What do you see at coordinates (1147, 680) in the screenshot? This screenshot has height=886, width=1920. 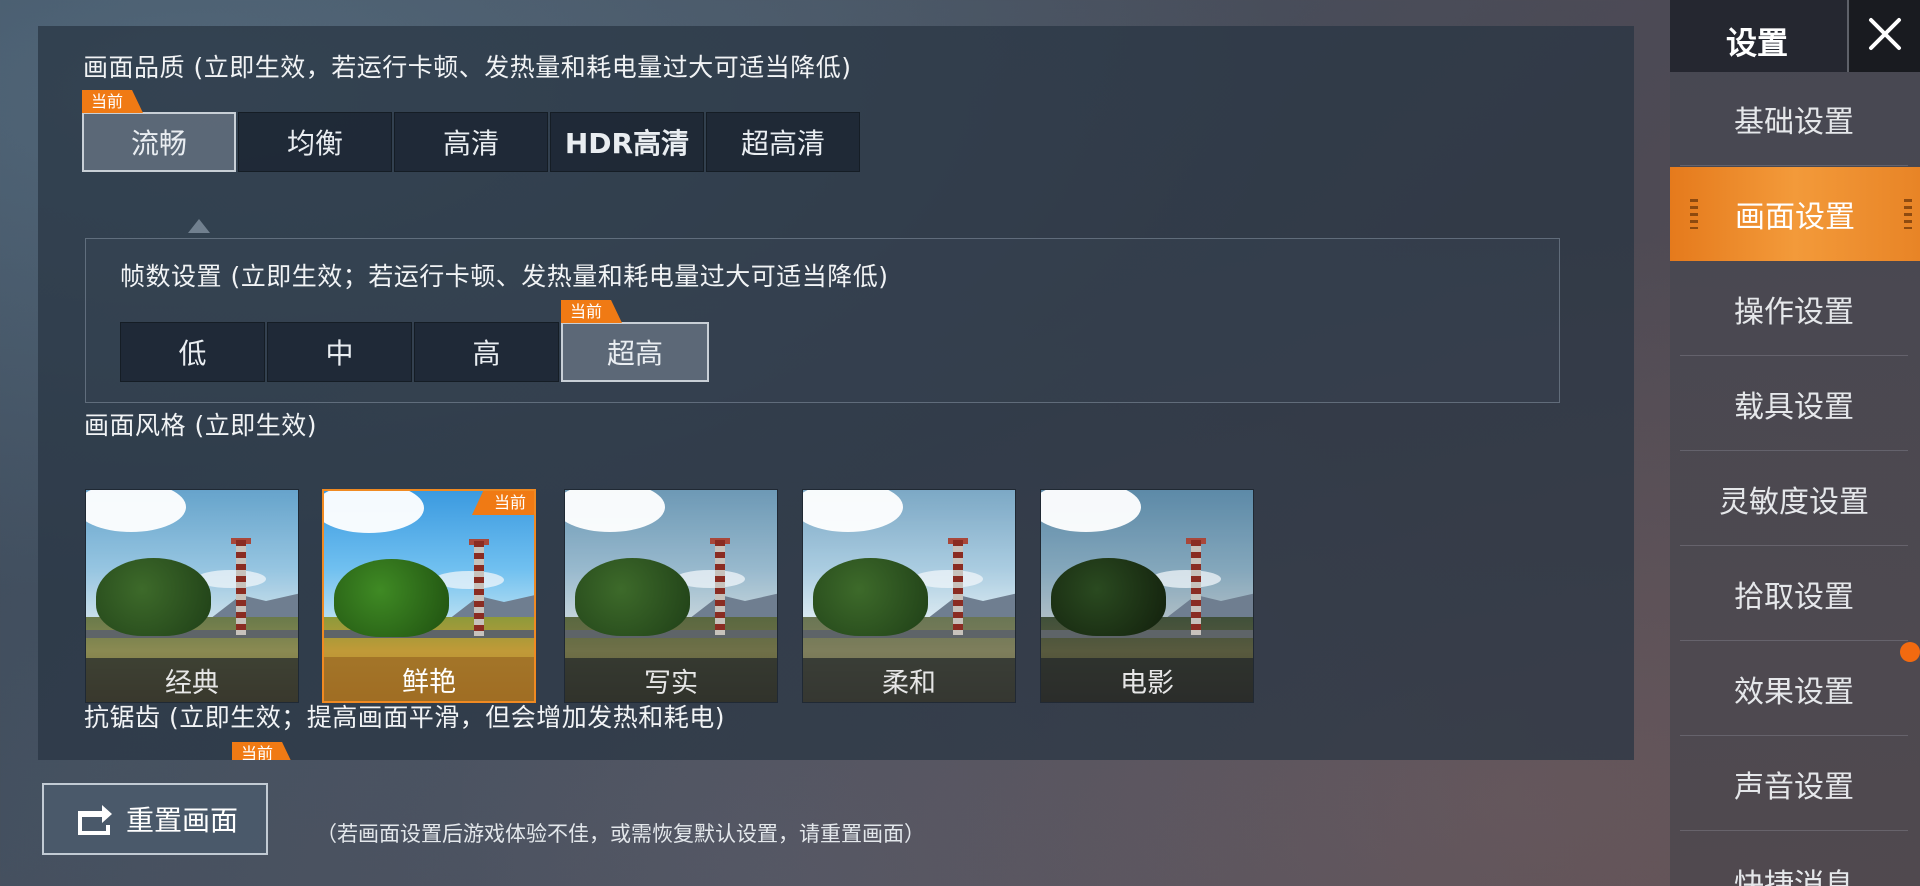 I see `style-card-label: 电影` at bounding box center [1147, 680].